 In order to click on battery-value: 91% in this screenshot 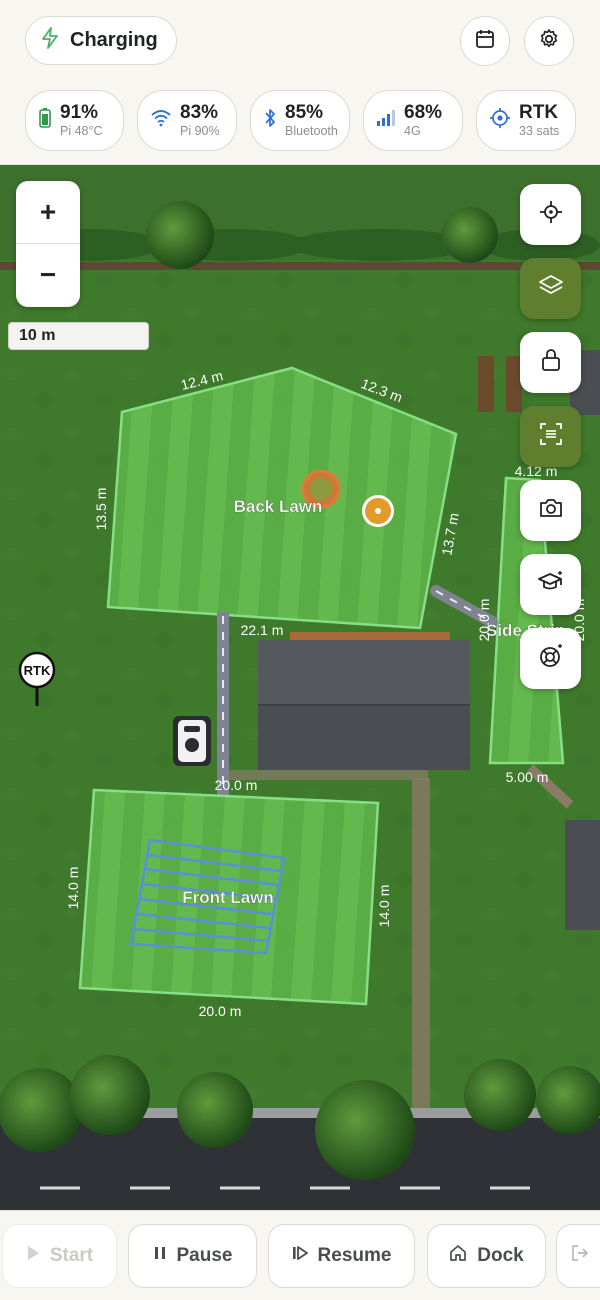, I will do `click(79, 112)`.